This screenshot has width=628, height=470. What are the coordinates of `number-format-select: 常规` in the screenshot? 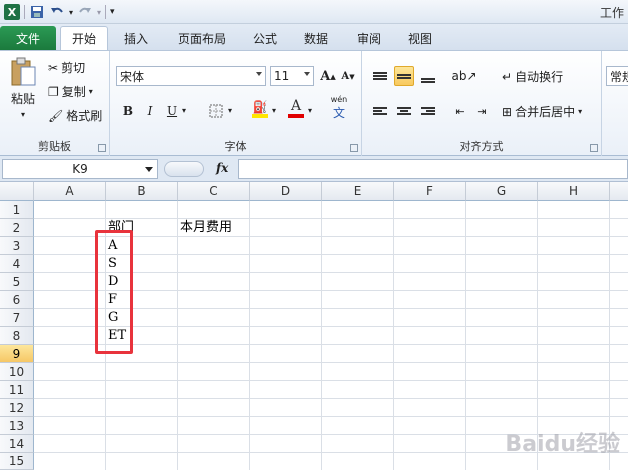 It's located at (617, 76).